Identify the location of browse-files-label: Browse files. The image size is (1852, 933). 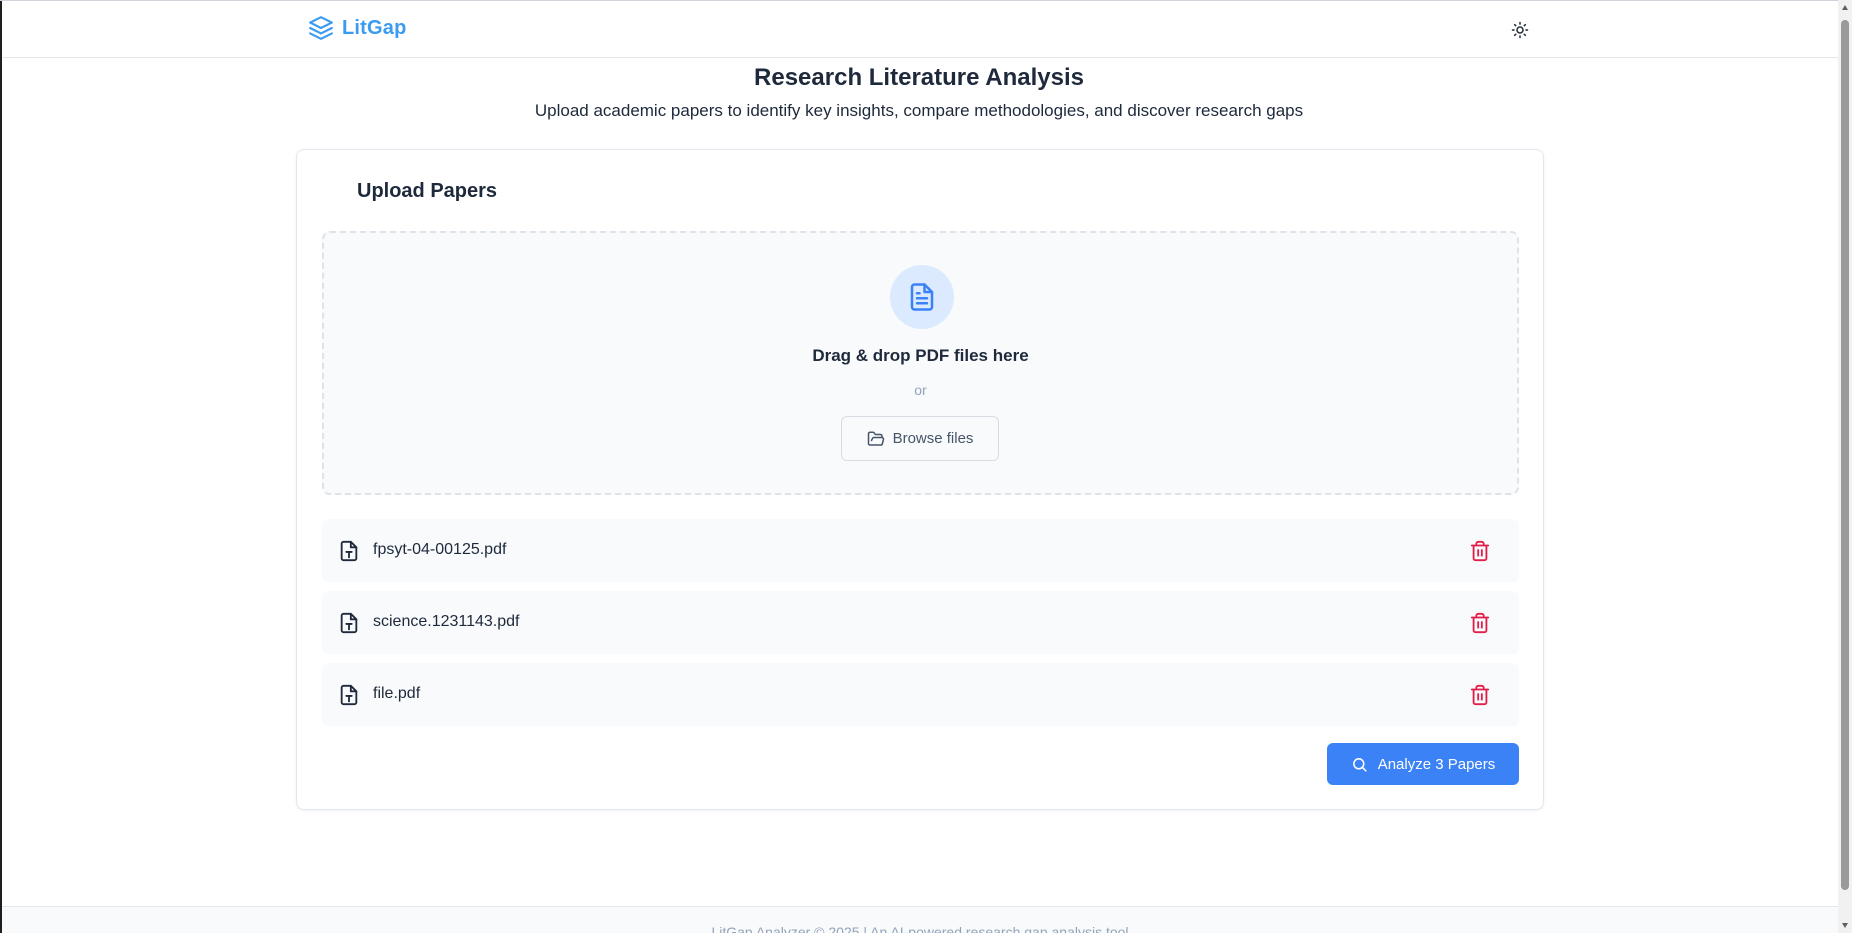
(933, 438).